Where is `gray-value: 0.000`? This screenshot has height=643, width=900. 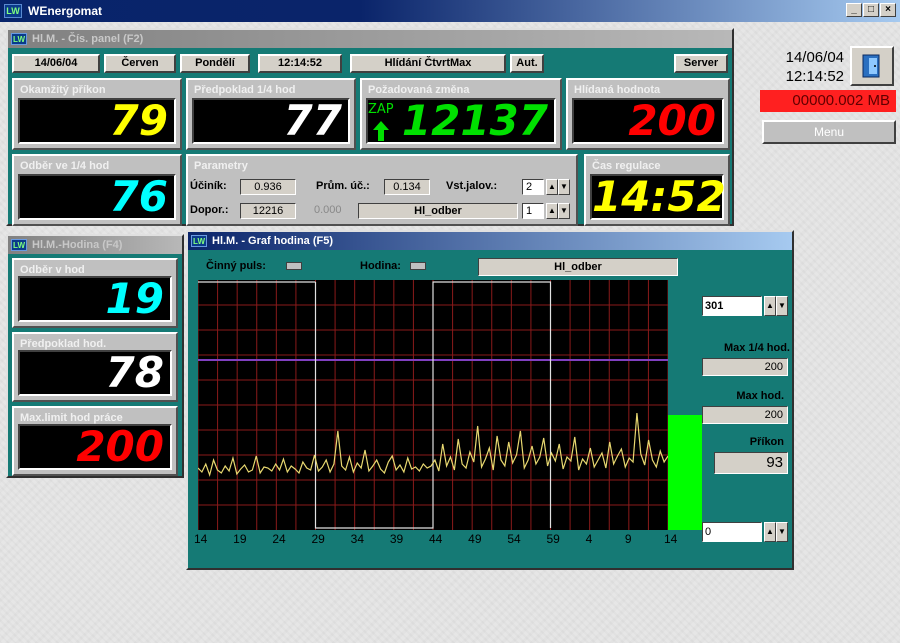 gray-value: 0.000 is located at coordinates (328, 210).